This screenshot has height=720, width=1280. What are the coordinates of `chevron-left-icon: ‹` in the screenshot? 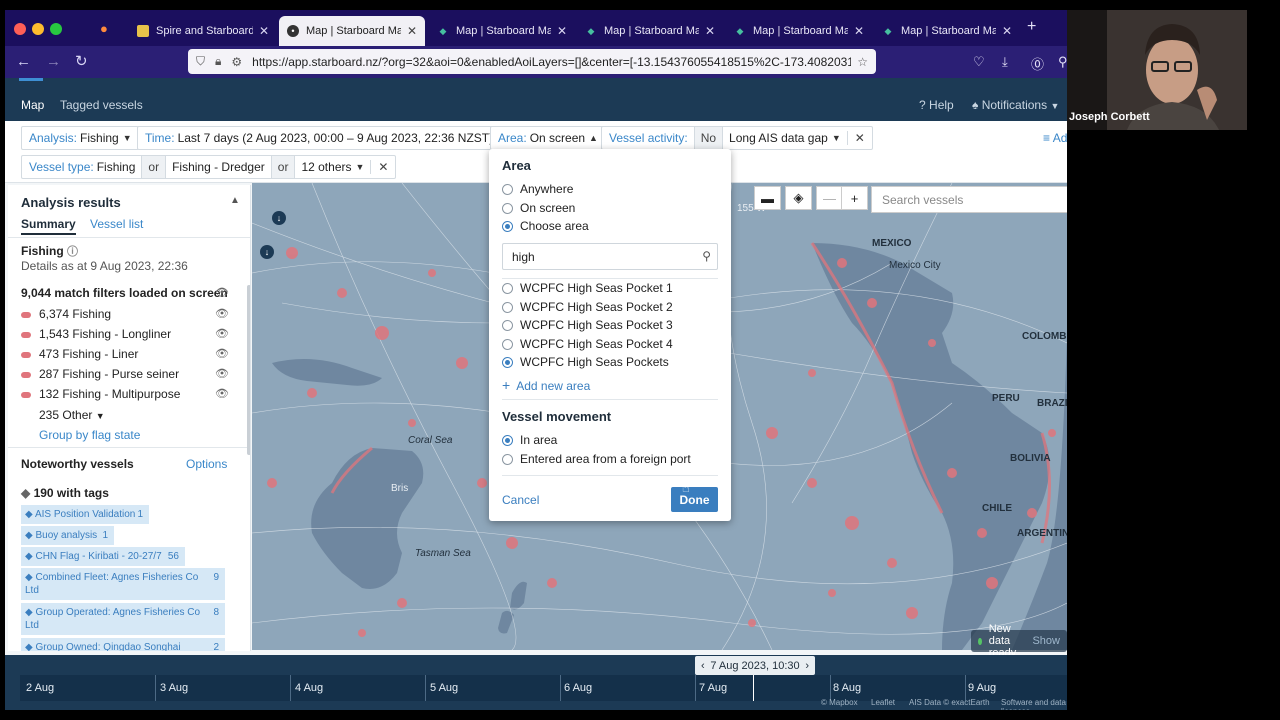 It's located at (703, 666).